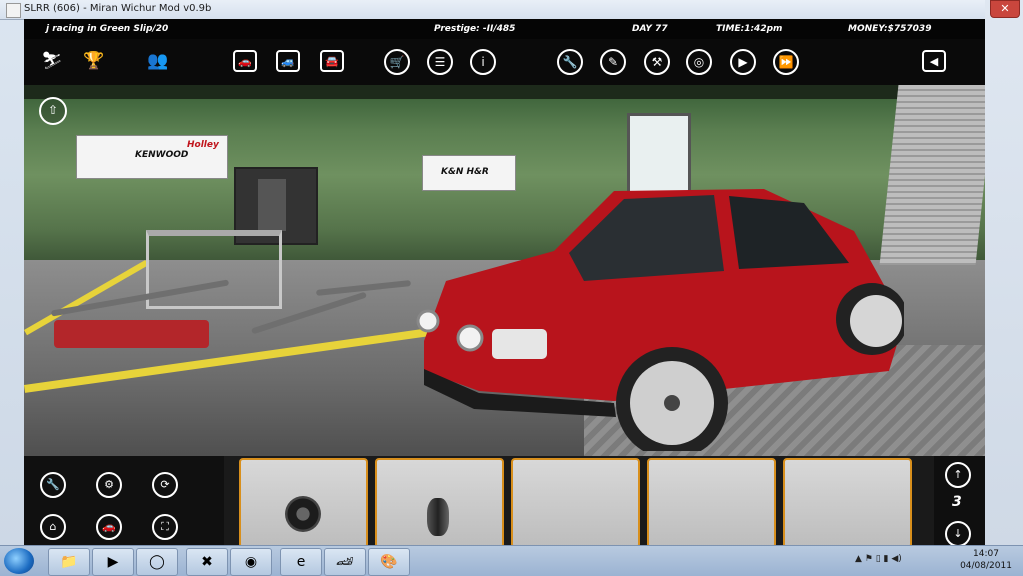 This screenshot has width=1023, height=576. I want to click on money-label: MONEY:$757039, so click(890, 29).